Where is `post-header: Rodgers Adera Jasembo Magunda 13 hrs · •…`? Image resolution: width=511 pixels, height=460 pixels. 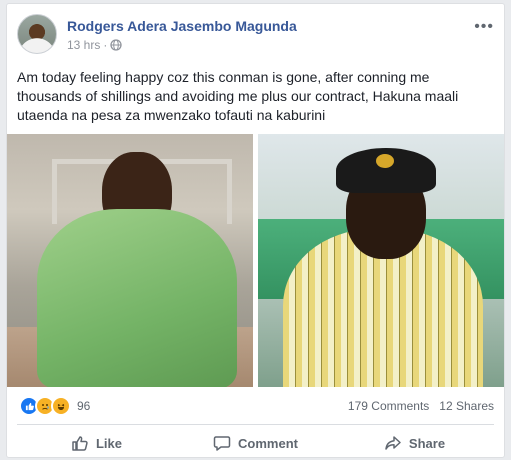 post-header: Rodgers Adera Jasembo Magunda 13 hrs · •… is located at coordinates (255, 38).